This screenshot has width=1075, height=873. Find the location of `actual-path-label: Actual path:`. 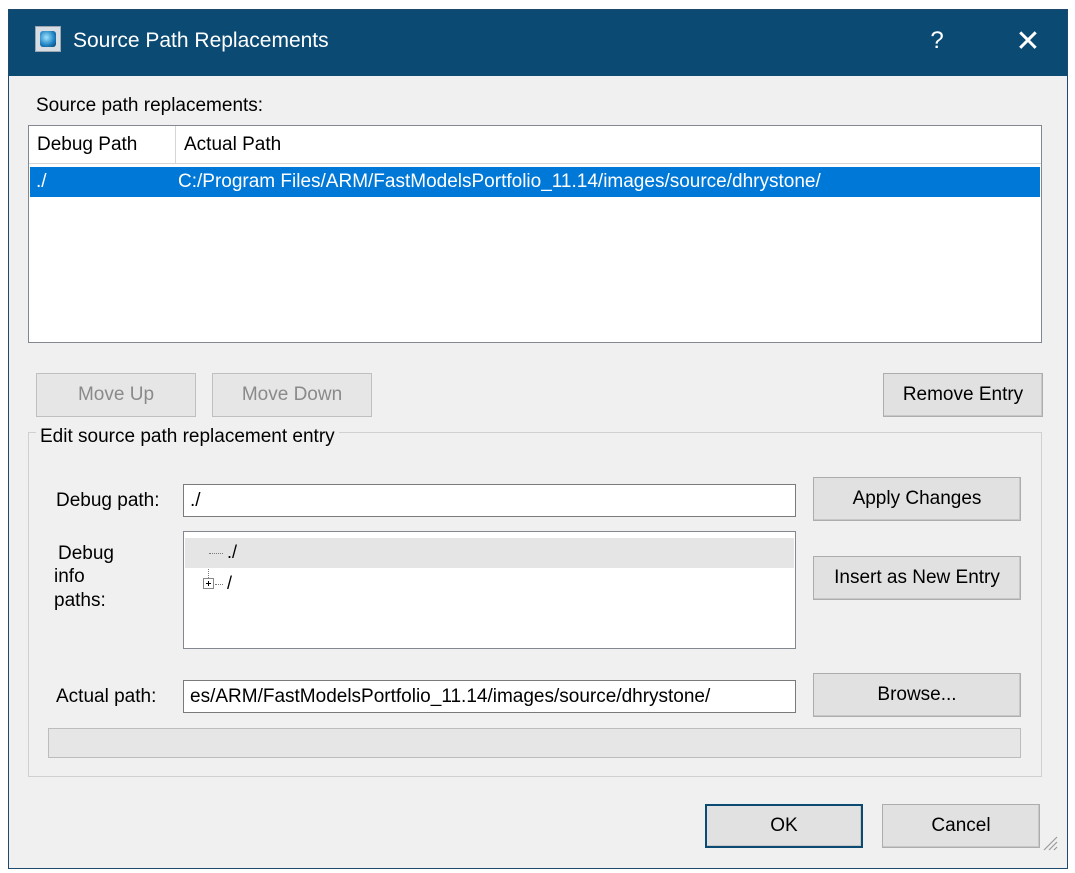

actual-path-label: Actual path: is located at coordinates (106, 696).